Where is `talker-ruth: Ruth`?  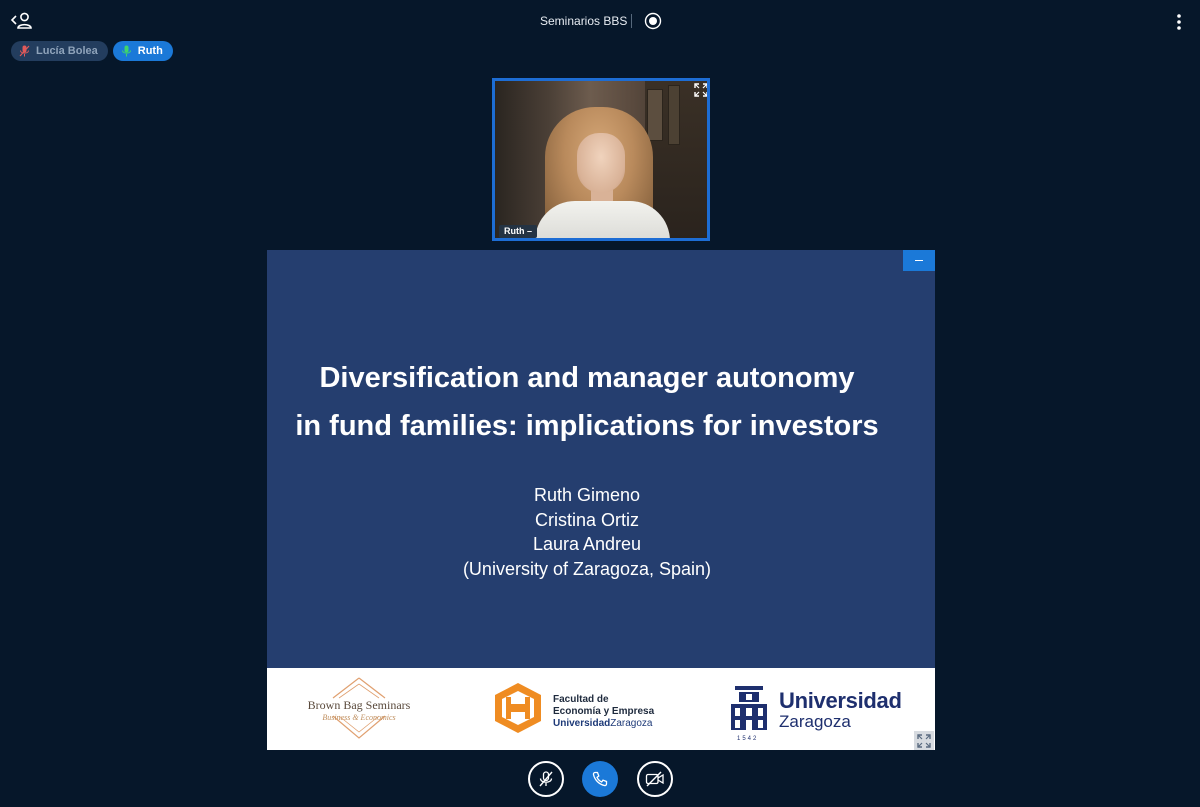
talker-ruth: Ruth is located at coordinates (142, 51).